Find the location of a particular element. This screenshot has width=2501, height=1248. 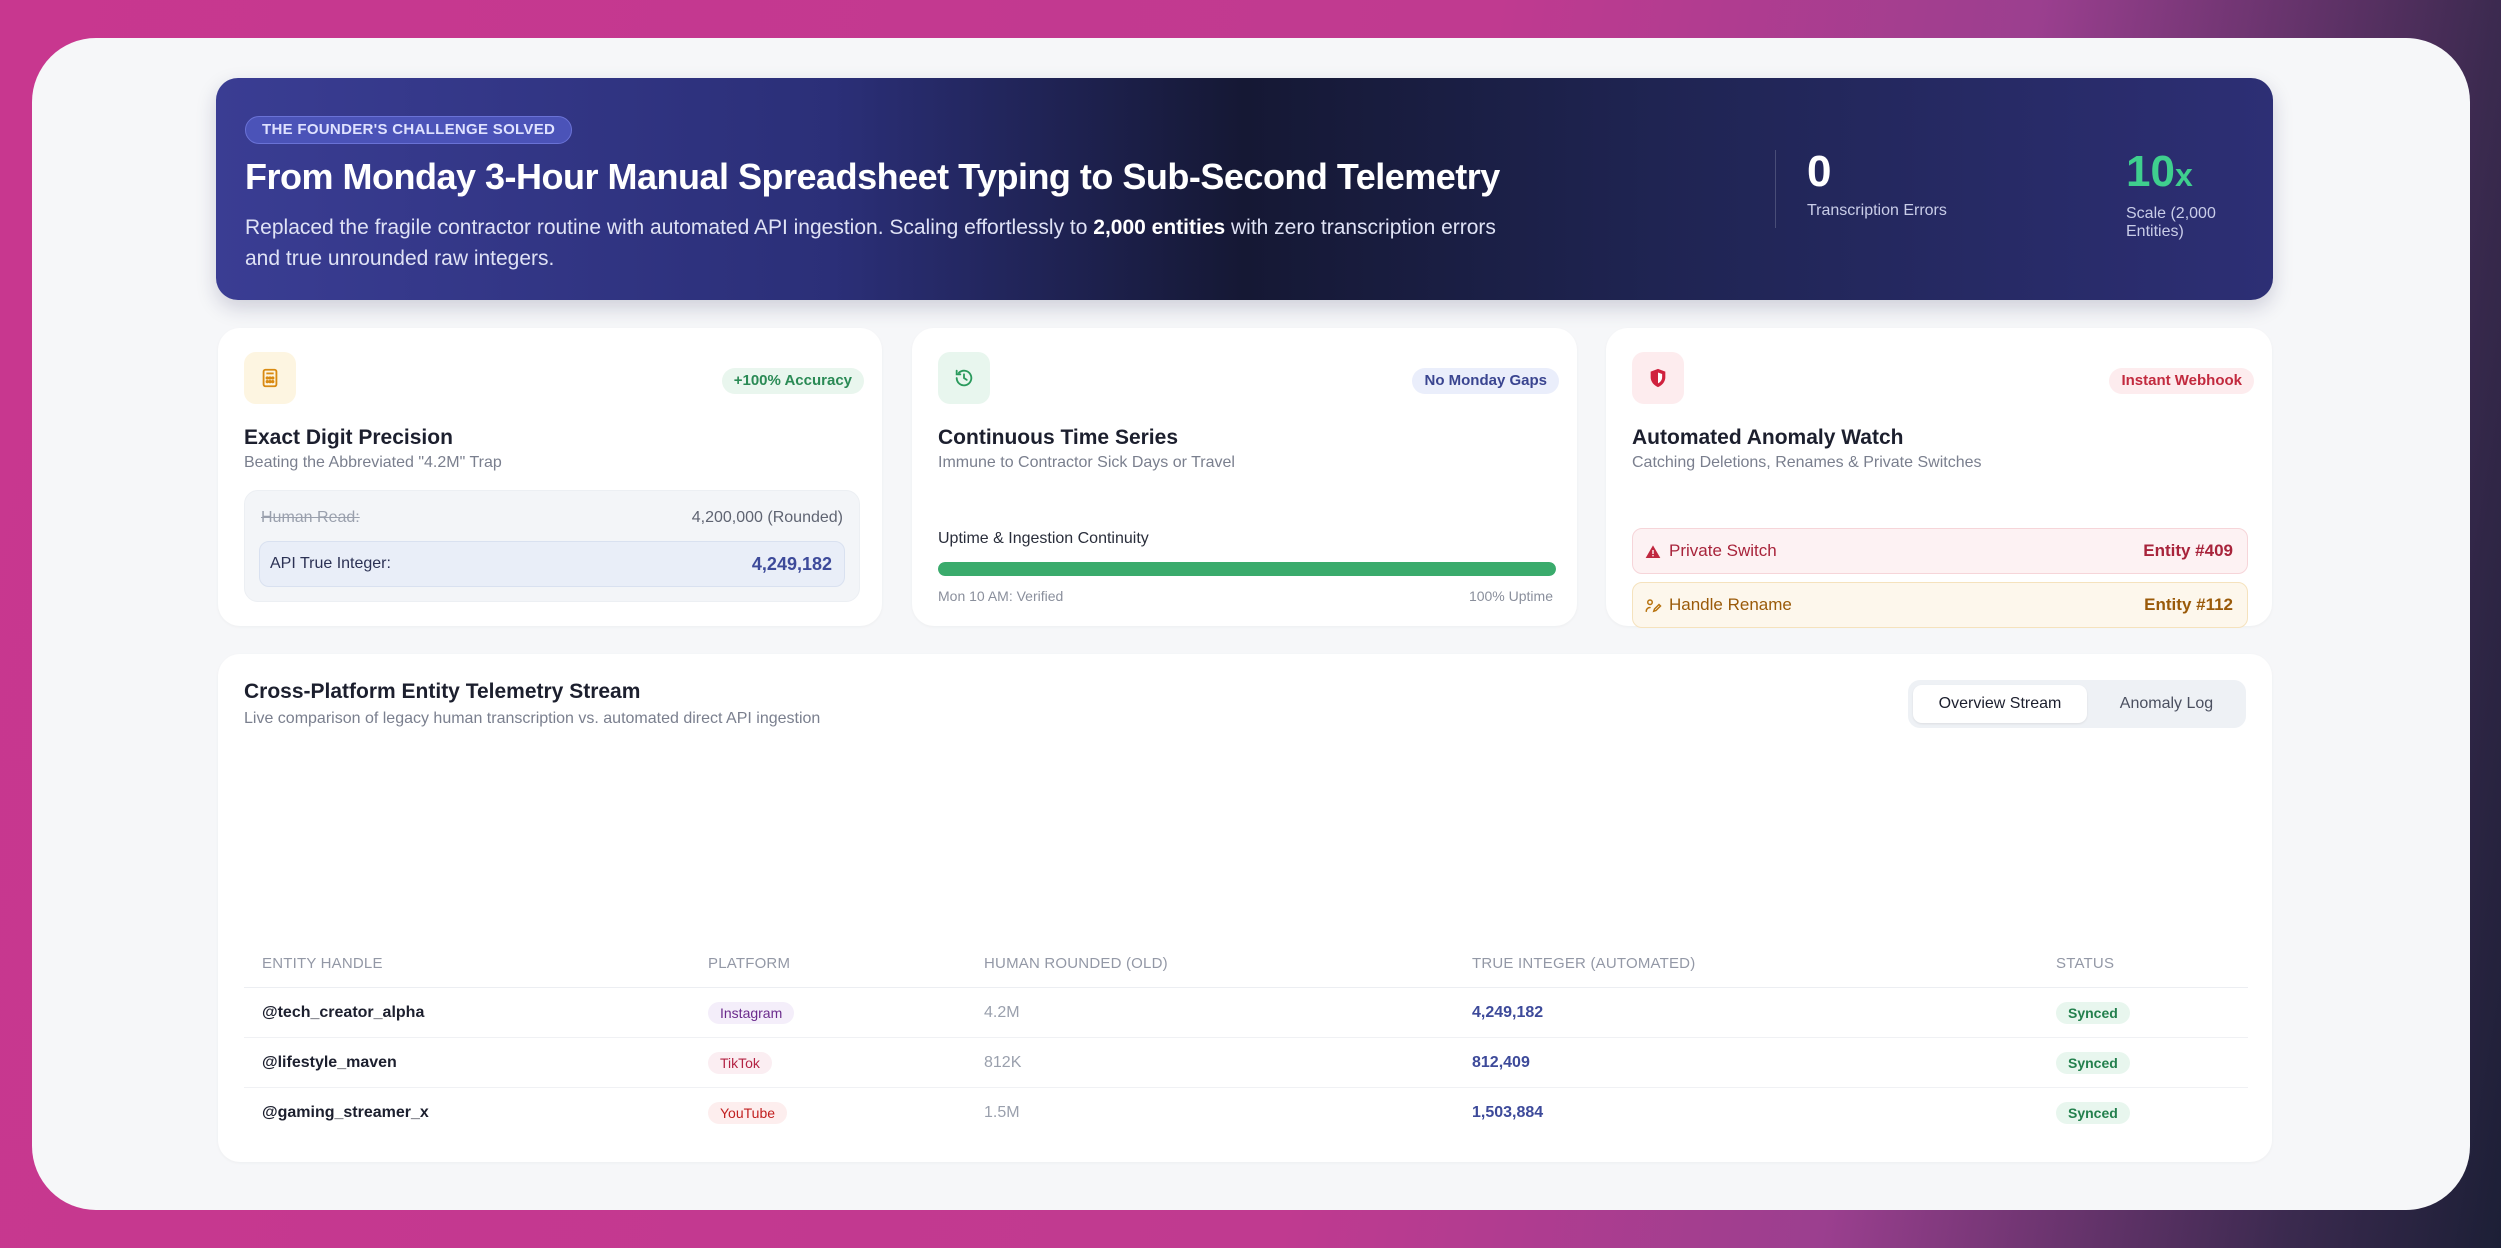

calculator-icon is located at coordinates (270, 378).